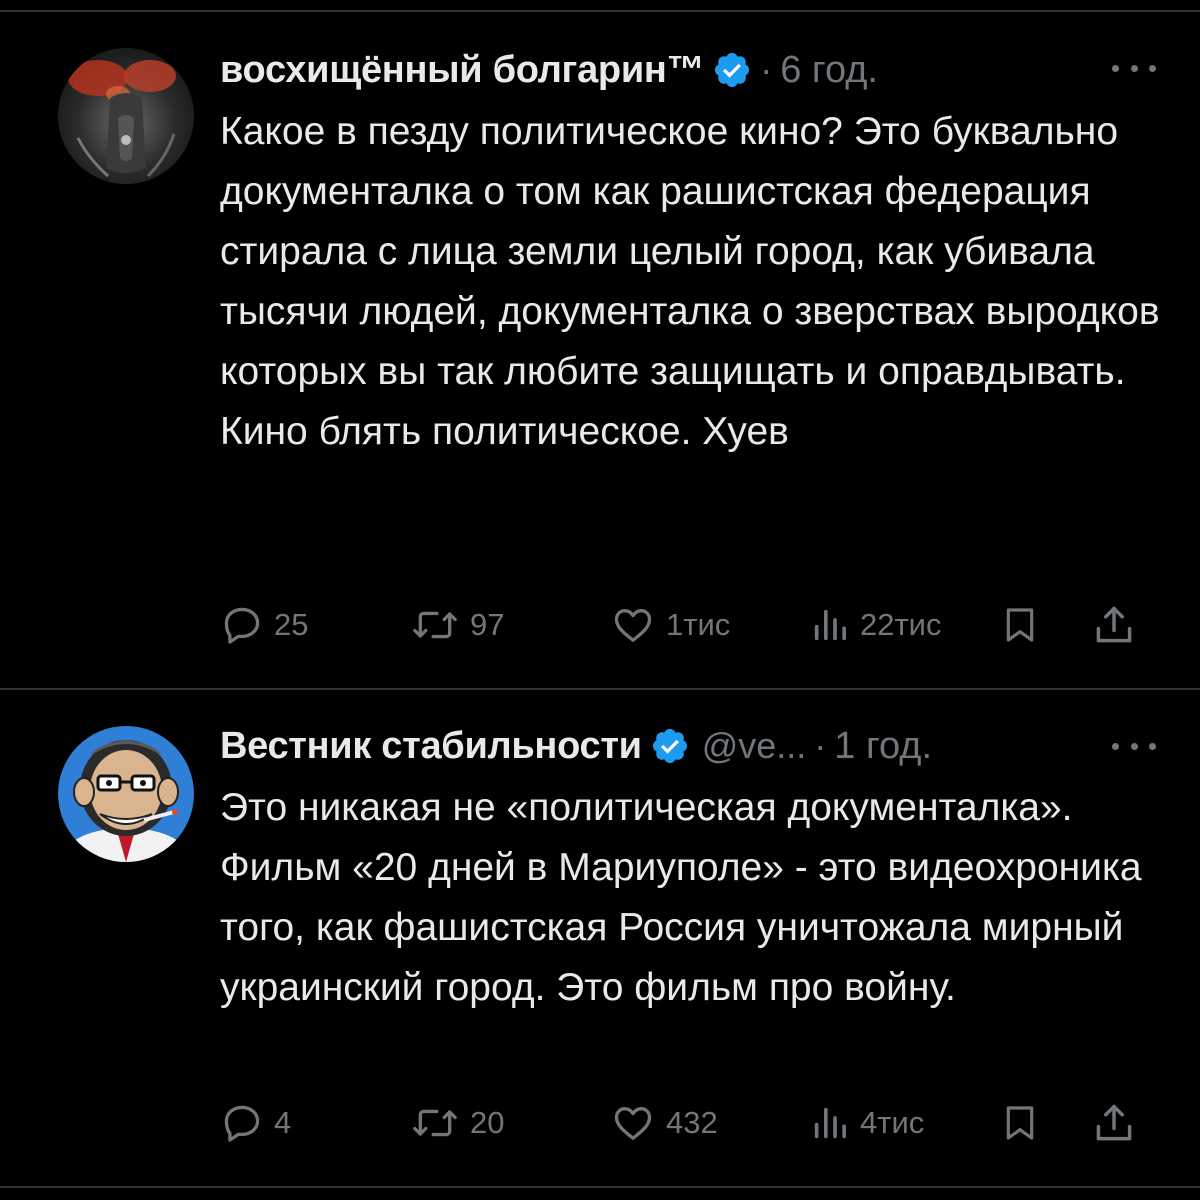 The image size is (1200, 1200). I want to click on reply-count: 4, so click(283, 1122).